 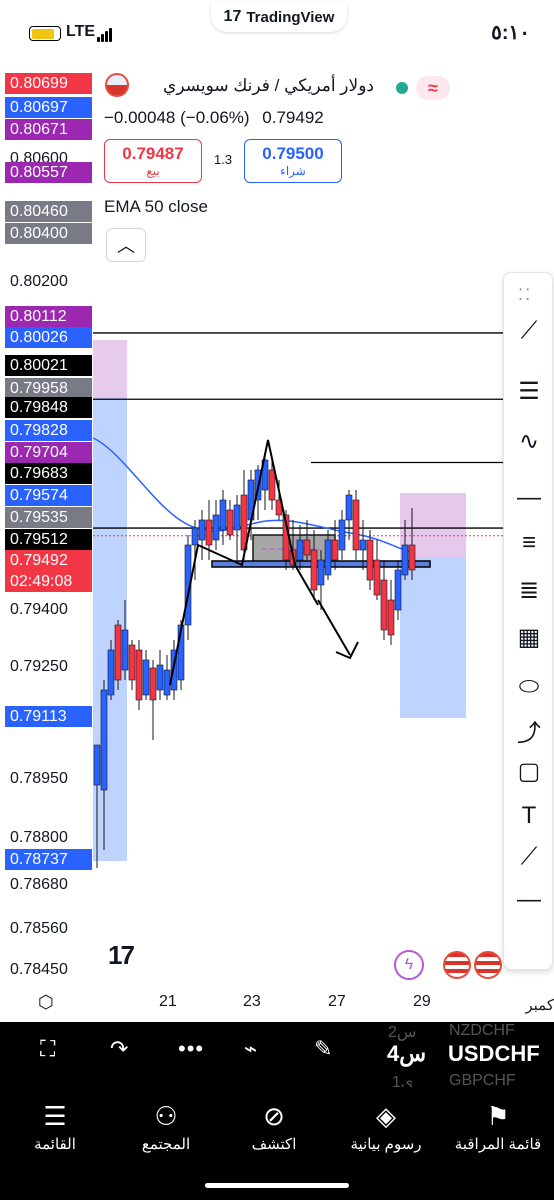 I want to click on tab-community: ⚇ المجتمع, so click(x=166, y=1127).